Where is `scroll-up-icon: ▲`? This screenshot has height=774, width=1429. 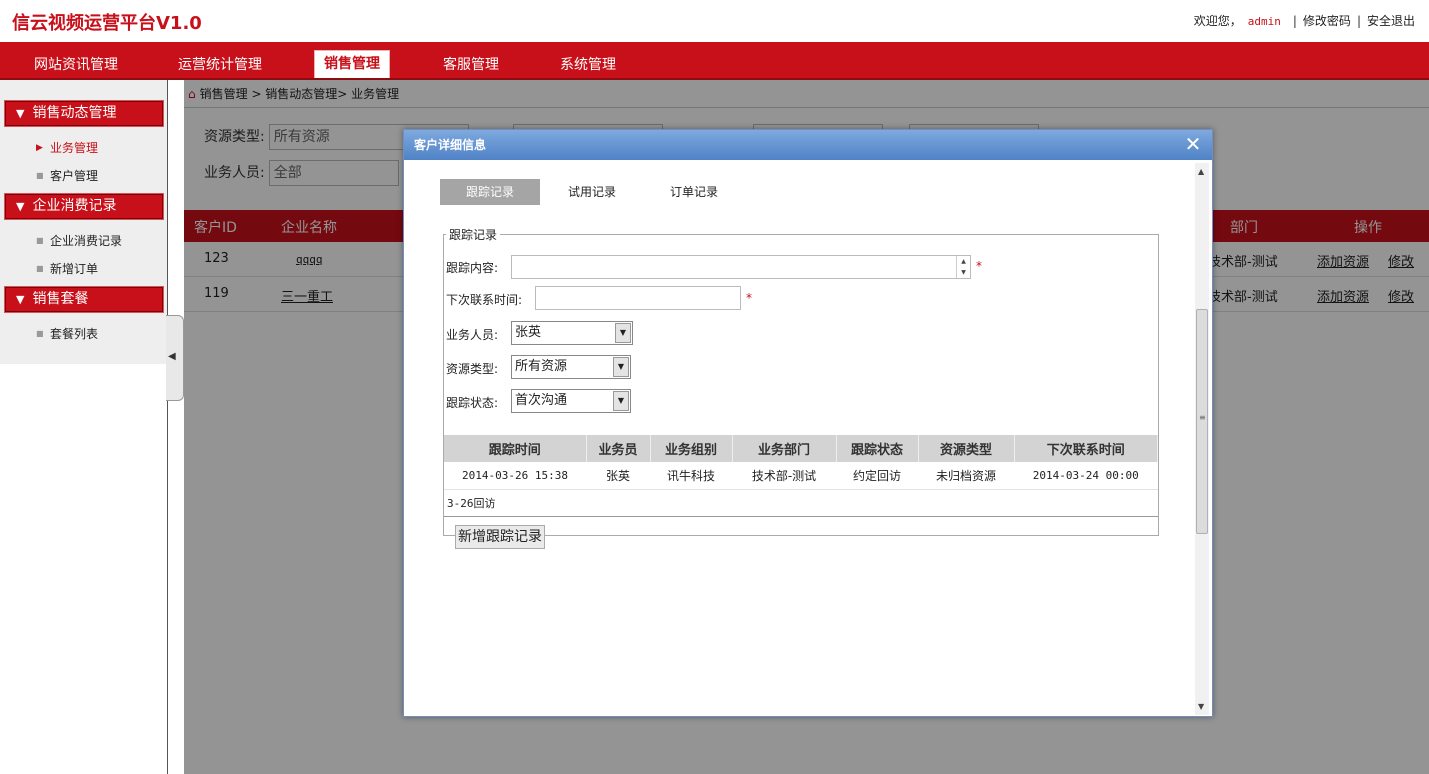 scroll-up-icon: ▲ is located at coordinates (1201, 171).